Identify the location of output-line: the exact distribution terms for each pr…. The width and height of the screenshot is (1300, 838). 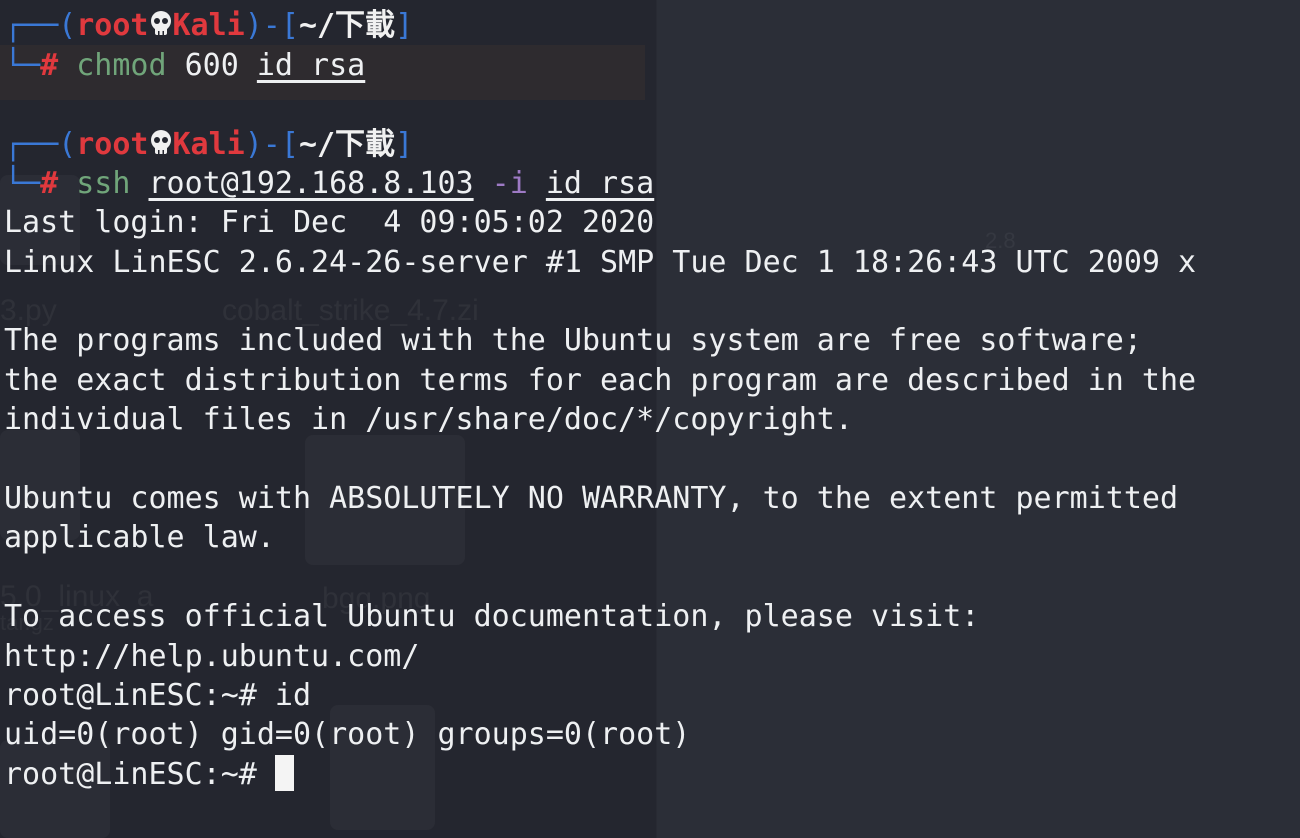
(600, 380).